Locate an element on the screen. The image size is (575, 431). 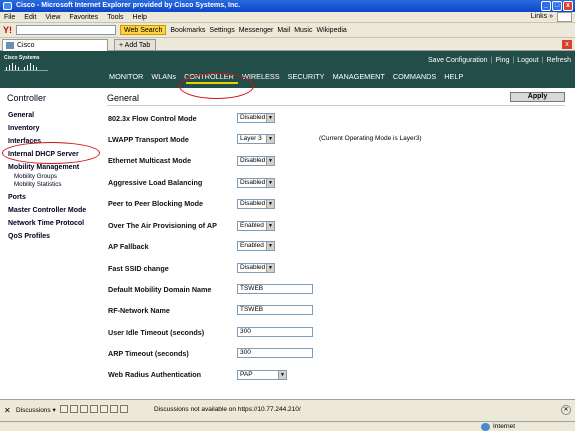
web-search-button: Web Search is located at coordinates (143, 30).